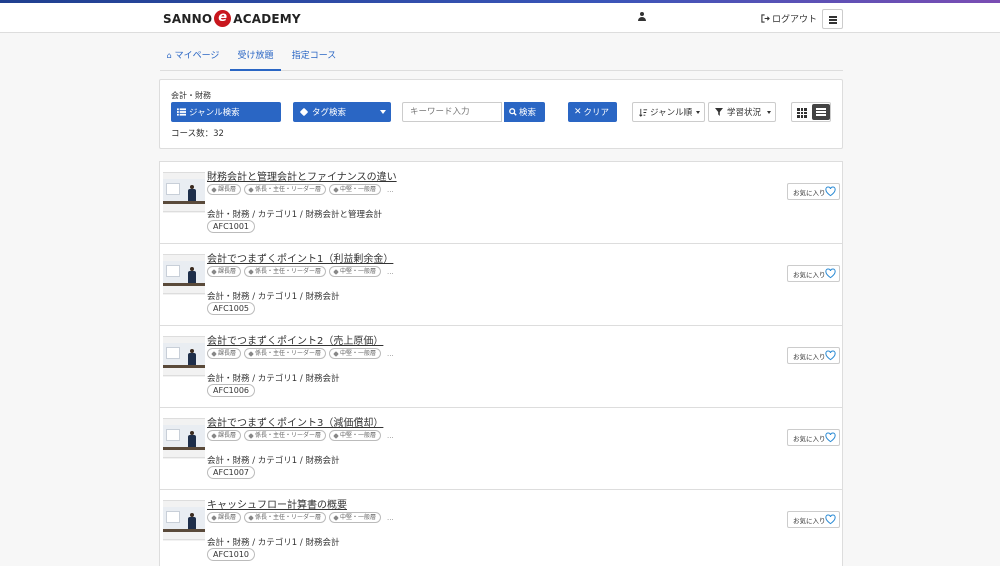 Image resolution: width=1000 pixels, height=566 pixels. I want to click on search-filter-panel: 会計・財務 ジャンル検索 タグ検索 検索 ✕ クリア ジャンル順, so click(501, 114).